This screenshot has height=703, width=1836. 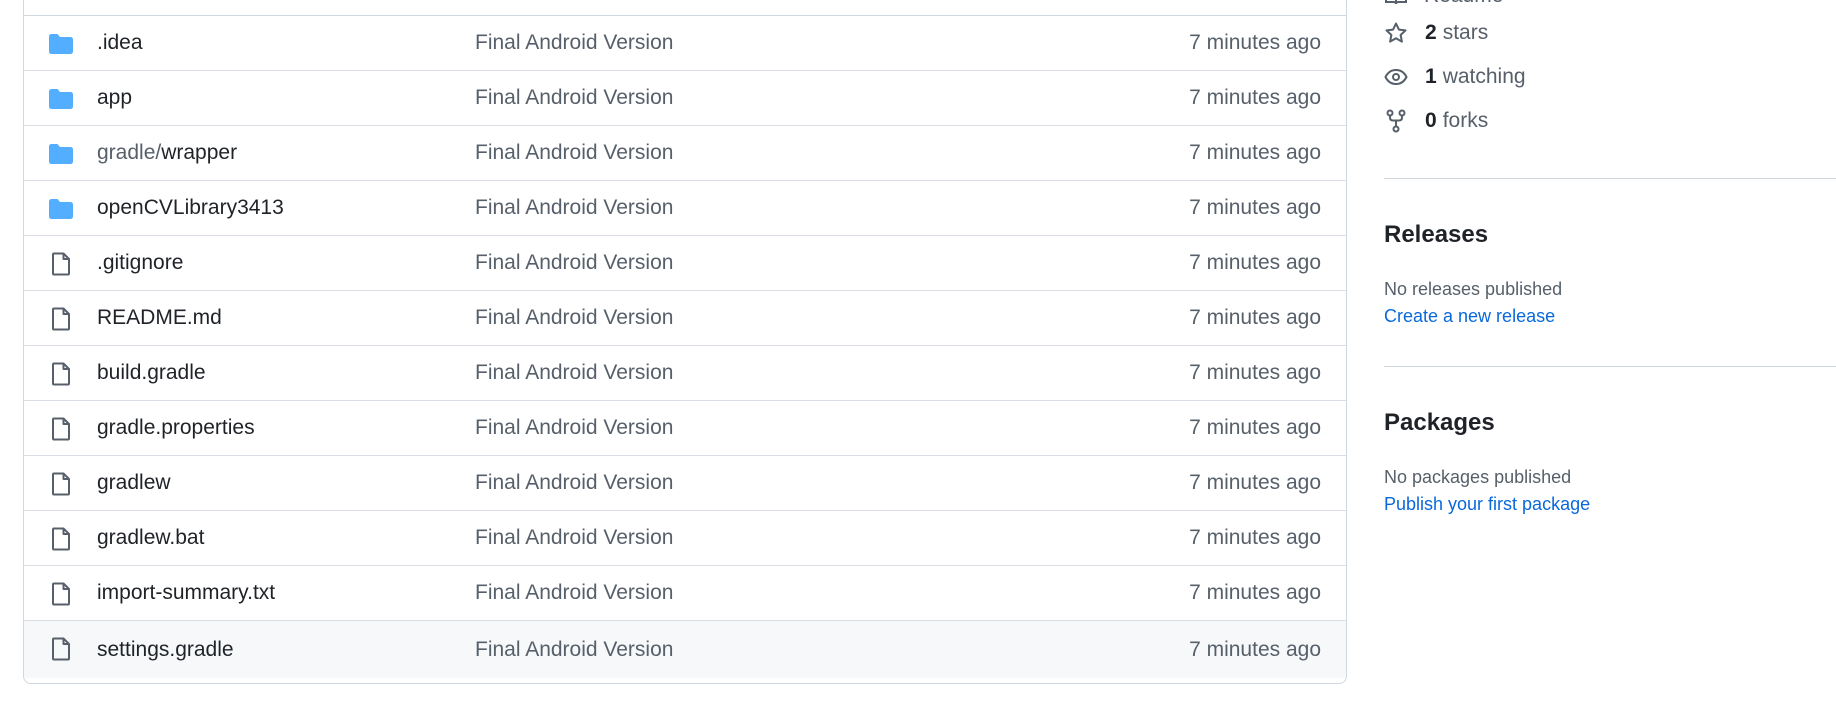 I want to click on star-icon, so click(x=1396, y=32).